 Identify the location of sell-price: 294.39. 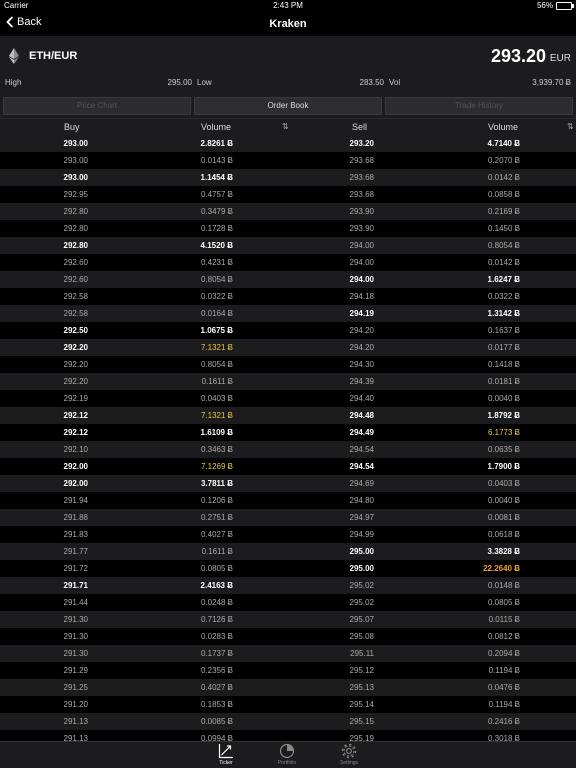
(361, 381).